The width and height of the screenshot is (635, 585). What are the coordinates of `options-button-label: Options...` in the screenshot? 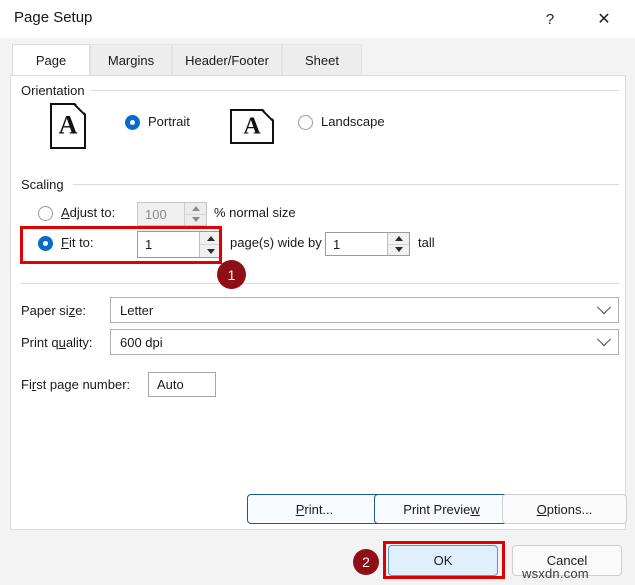 It's located at (564, 509).